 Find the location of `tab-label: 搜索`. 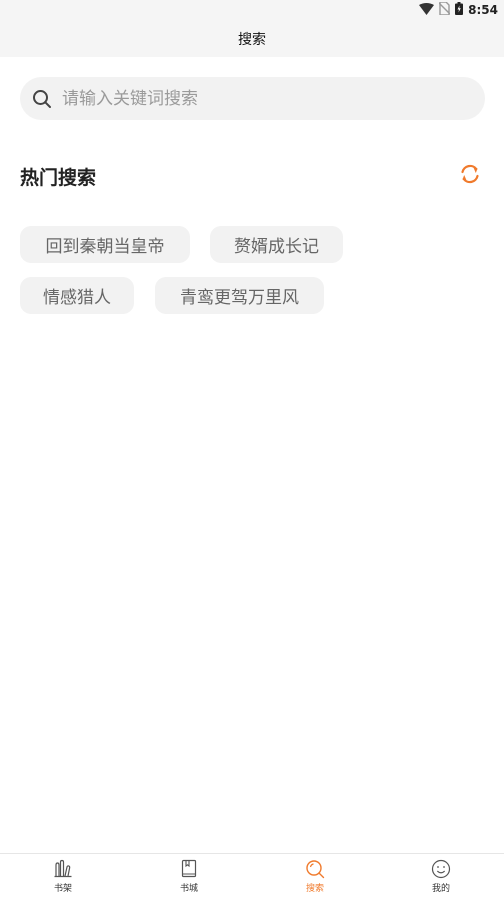

tab-label: 搜索 is located at coordinates (314, 889).